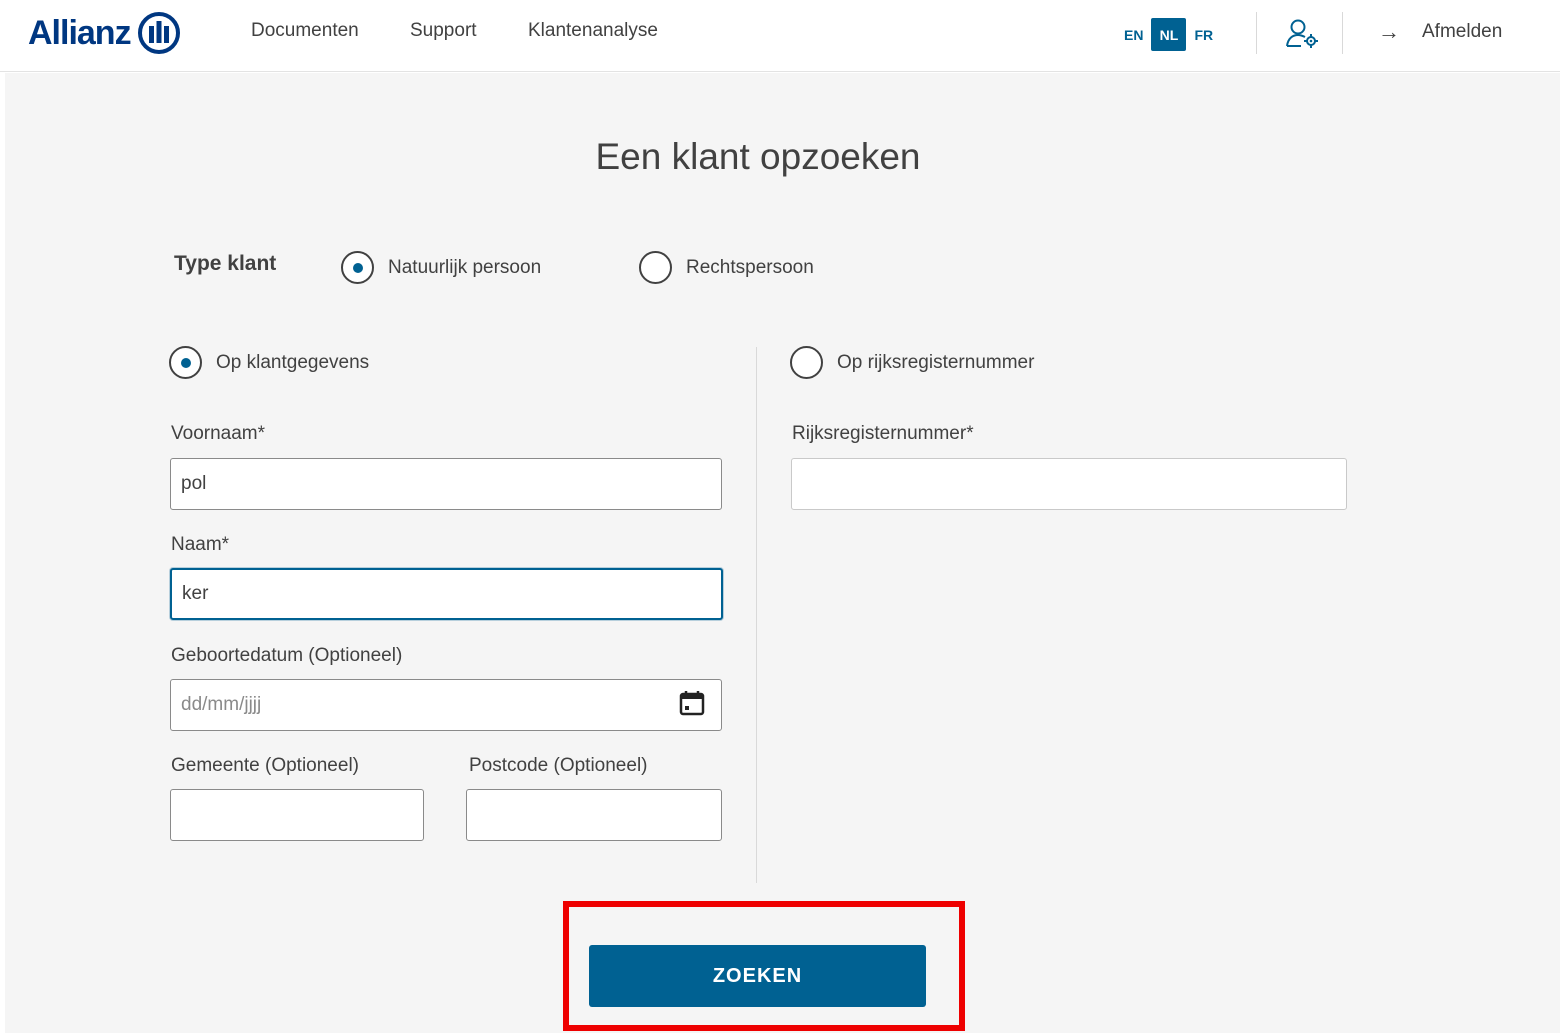 The width and height of the screenshot is (1560, 1033). I want to click on municipality-label: Gemeente (Optioneel), so click(265, 765).